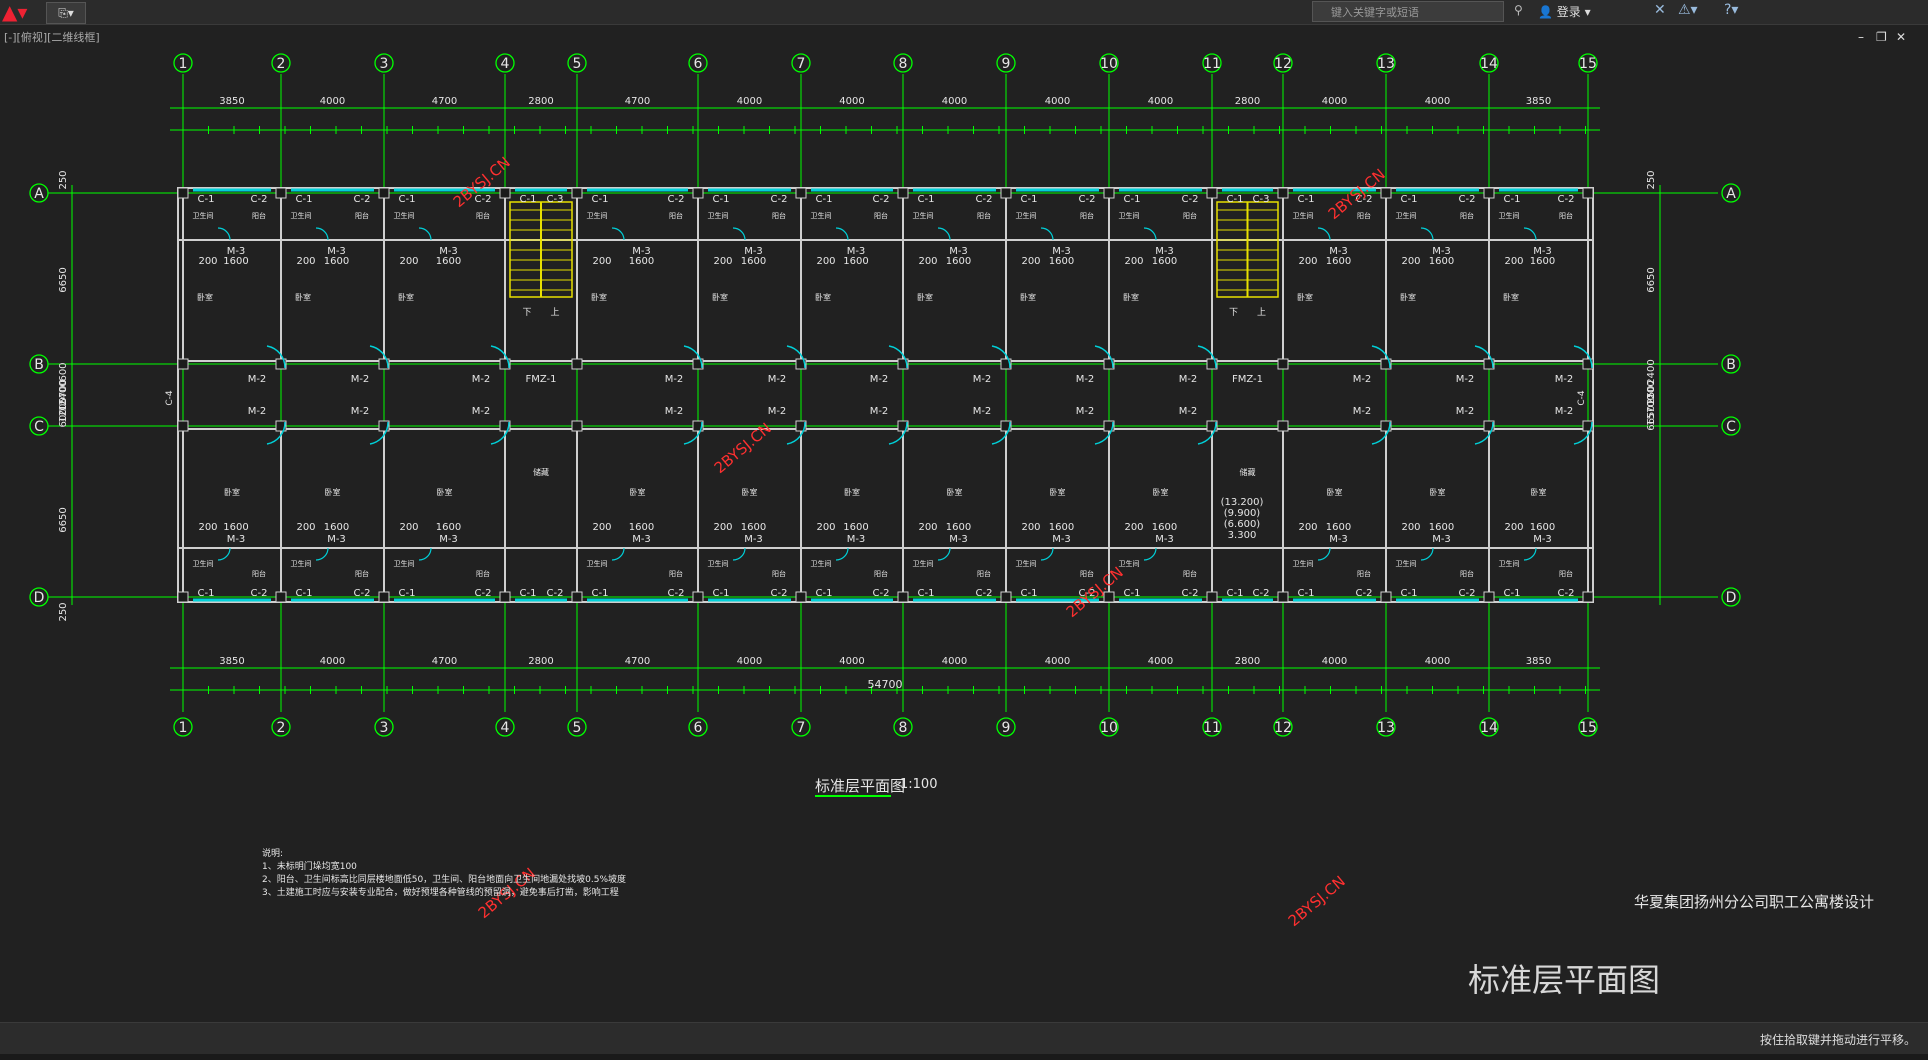  What do you see at coordinates (555, 199) in the screenshot?
I see `window-label-c2: C-3` at bounding box center [555, 199].